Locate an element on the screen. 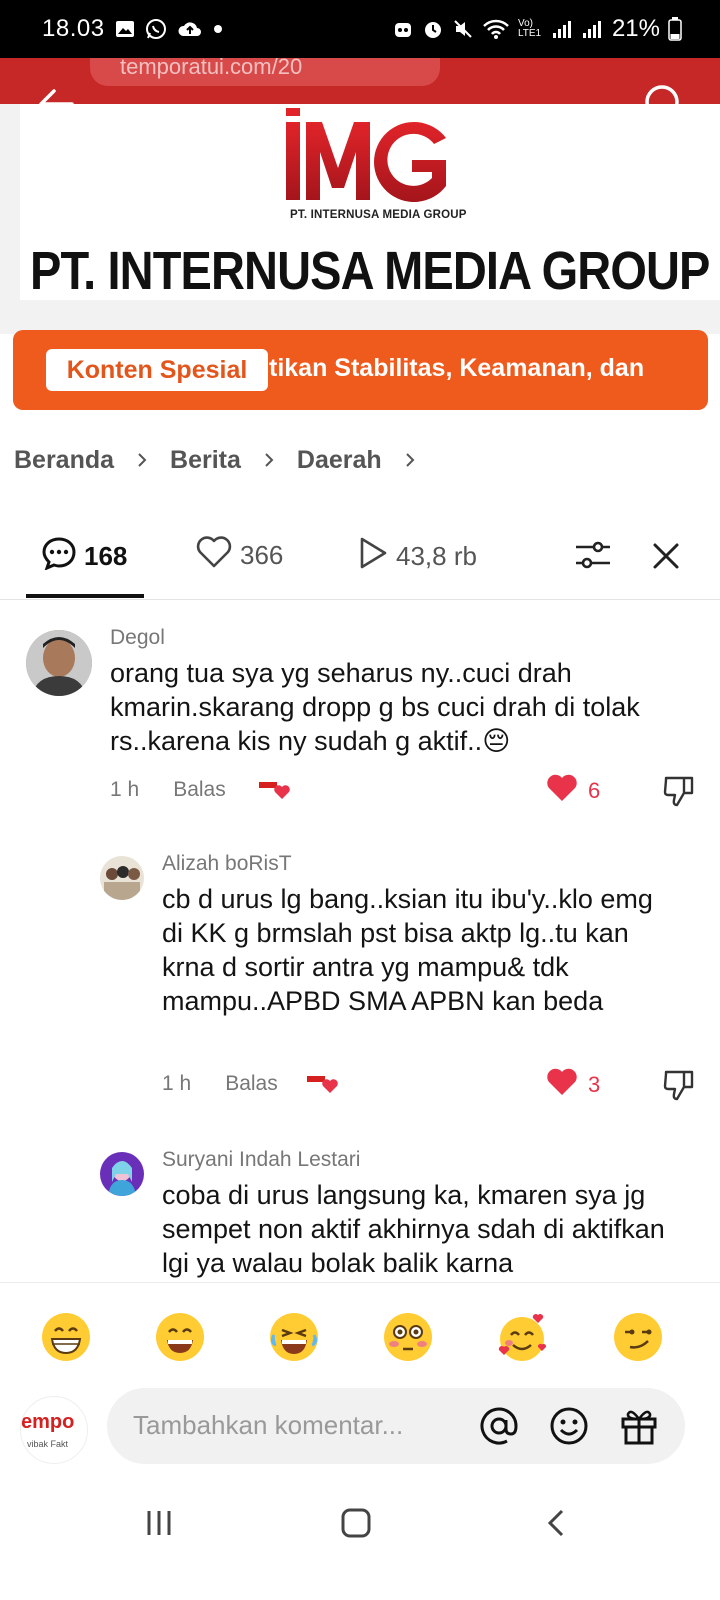  comment-author: Suryani Indah Lestari is located at coordinates (261, 1160).